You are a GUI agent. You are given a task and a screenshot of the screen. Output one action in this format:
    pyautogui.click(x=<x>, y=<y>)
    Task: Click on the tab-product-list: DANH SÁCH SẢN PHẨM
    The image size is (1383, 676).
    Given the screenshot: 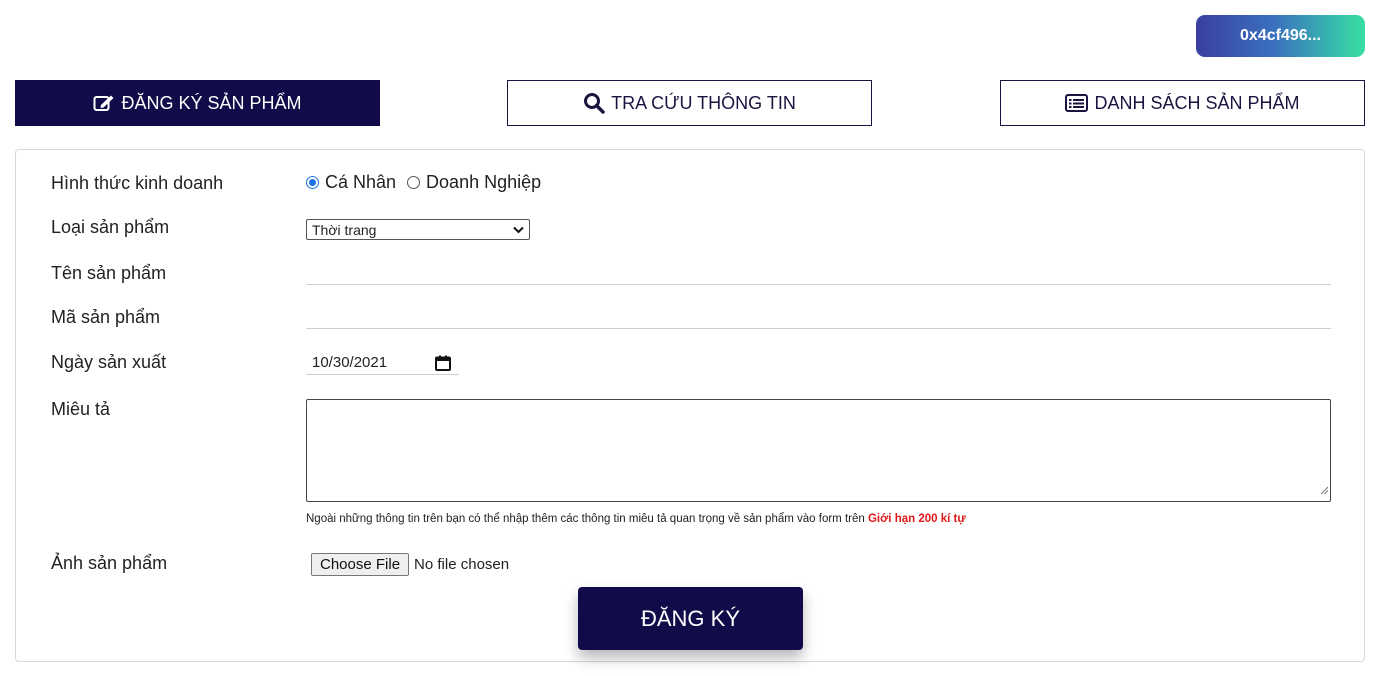 What is the action you would take?
    pyautogui.click(x=1182, y=103)
    